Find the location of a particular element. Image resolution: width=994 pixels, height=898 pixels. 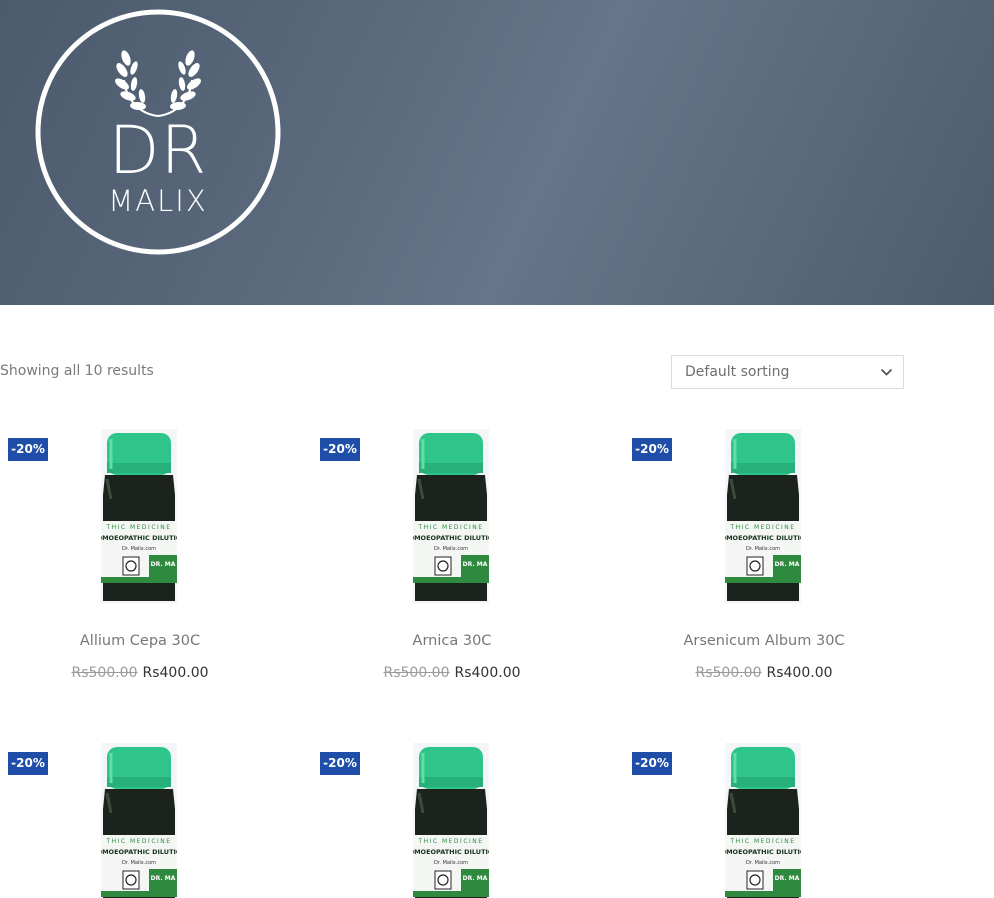

logo-text-malix: MALIX is located at coordinates (158, 201).